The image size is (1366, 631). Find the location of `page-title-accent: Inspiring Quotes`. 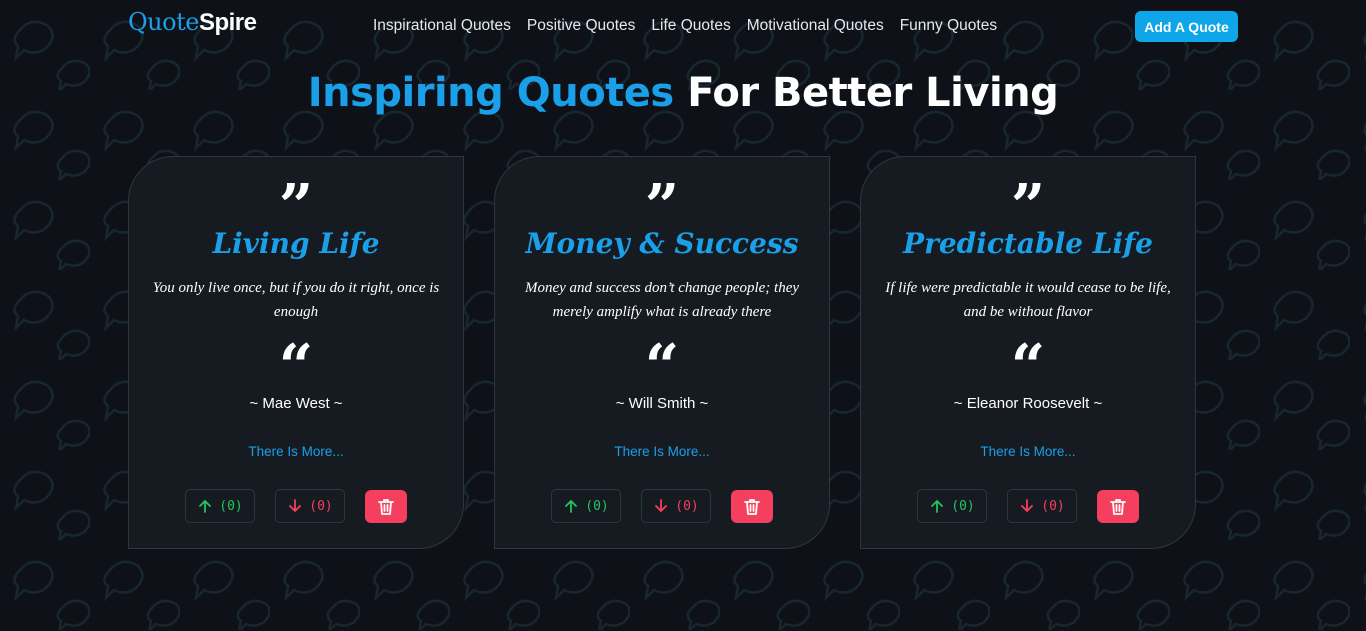

page-title-accent: Inspiring Quotes is located at coordinates (491, 93).